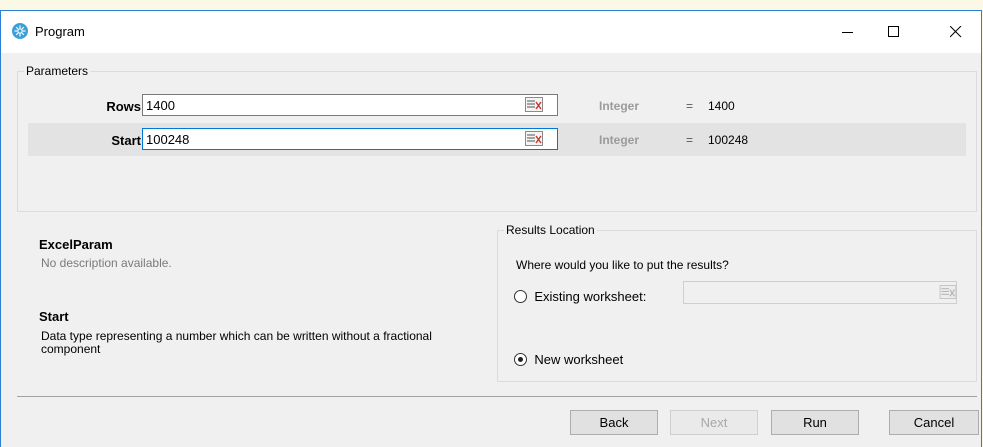 This screenshot has width=983, height=447. I want to click on title-bar: Program, so click(491, 32).